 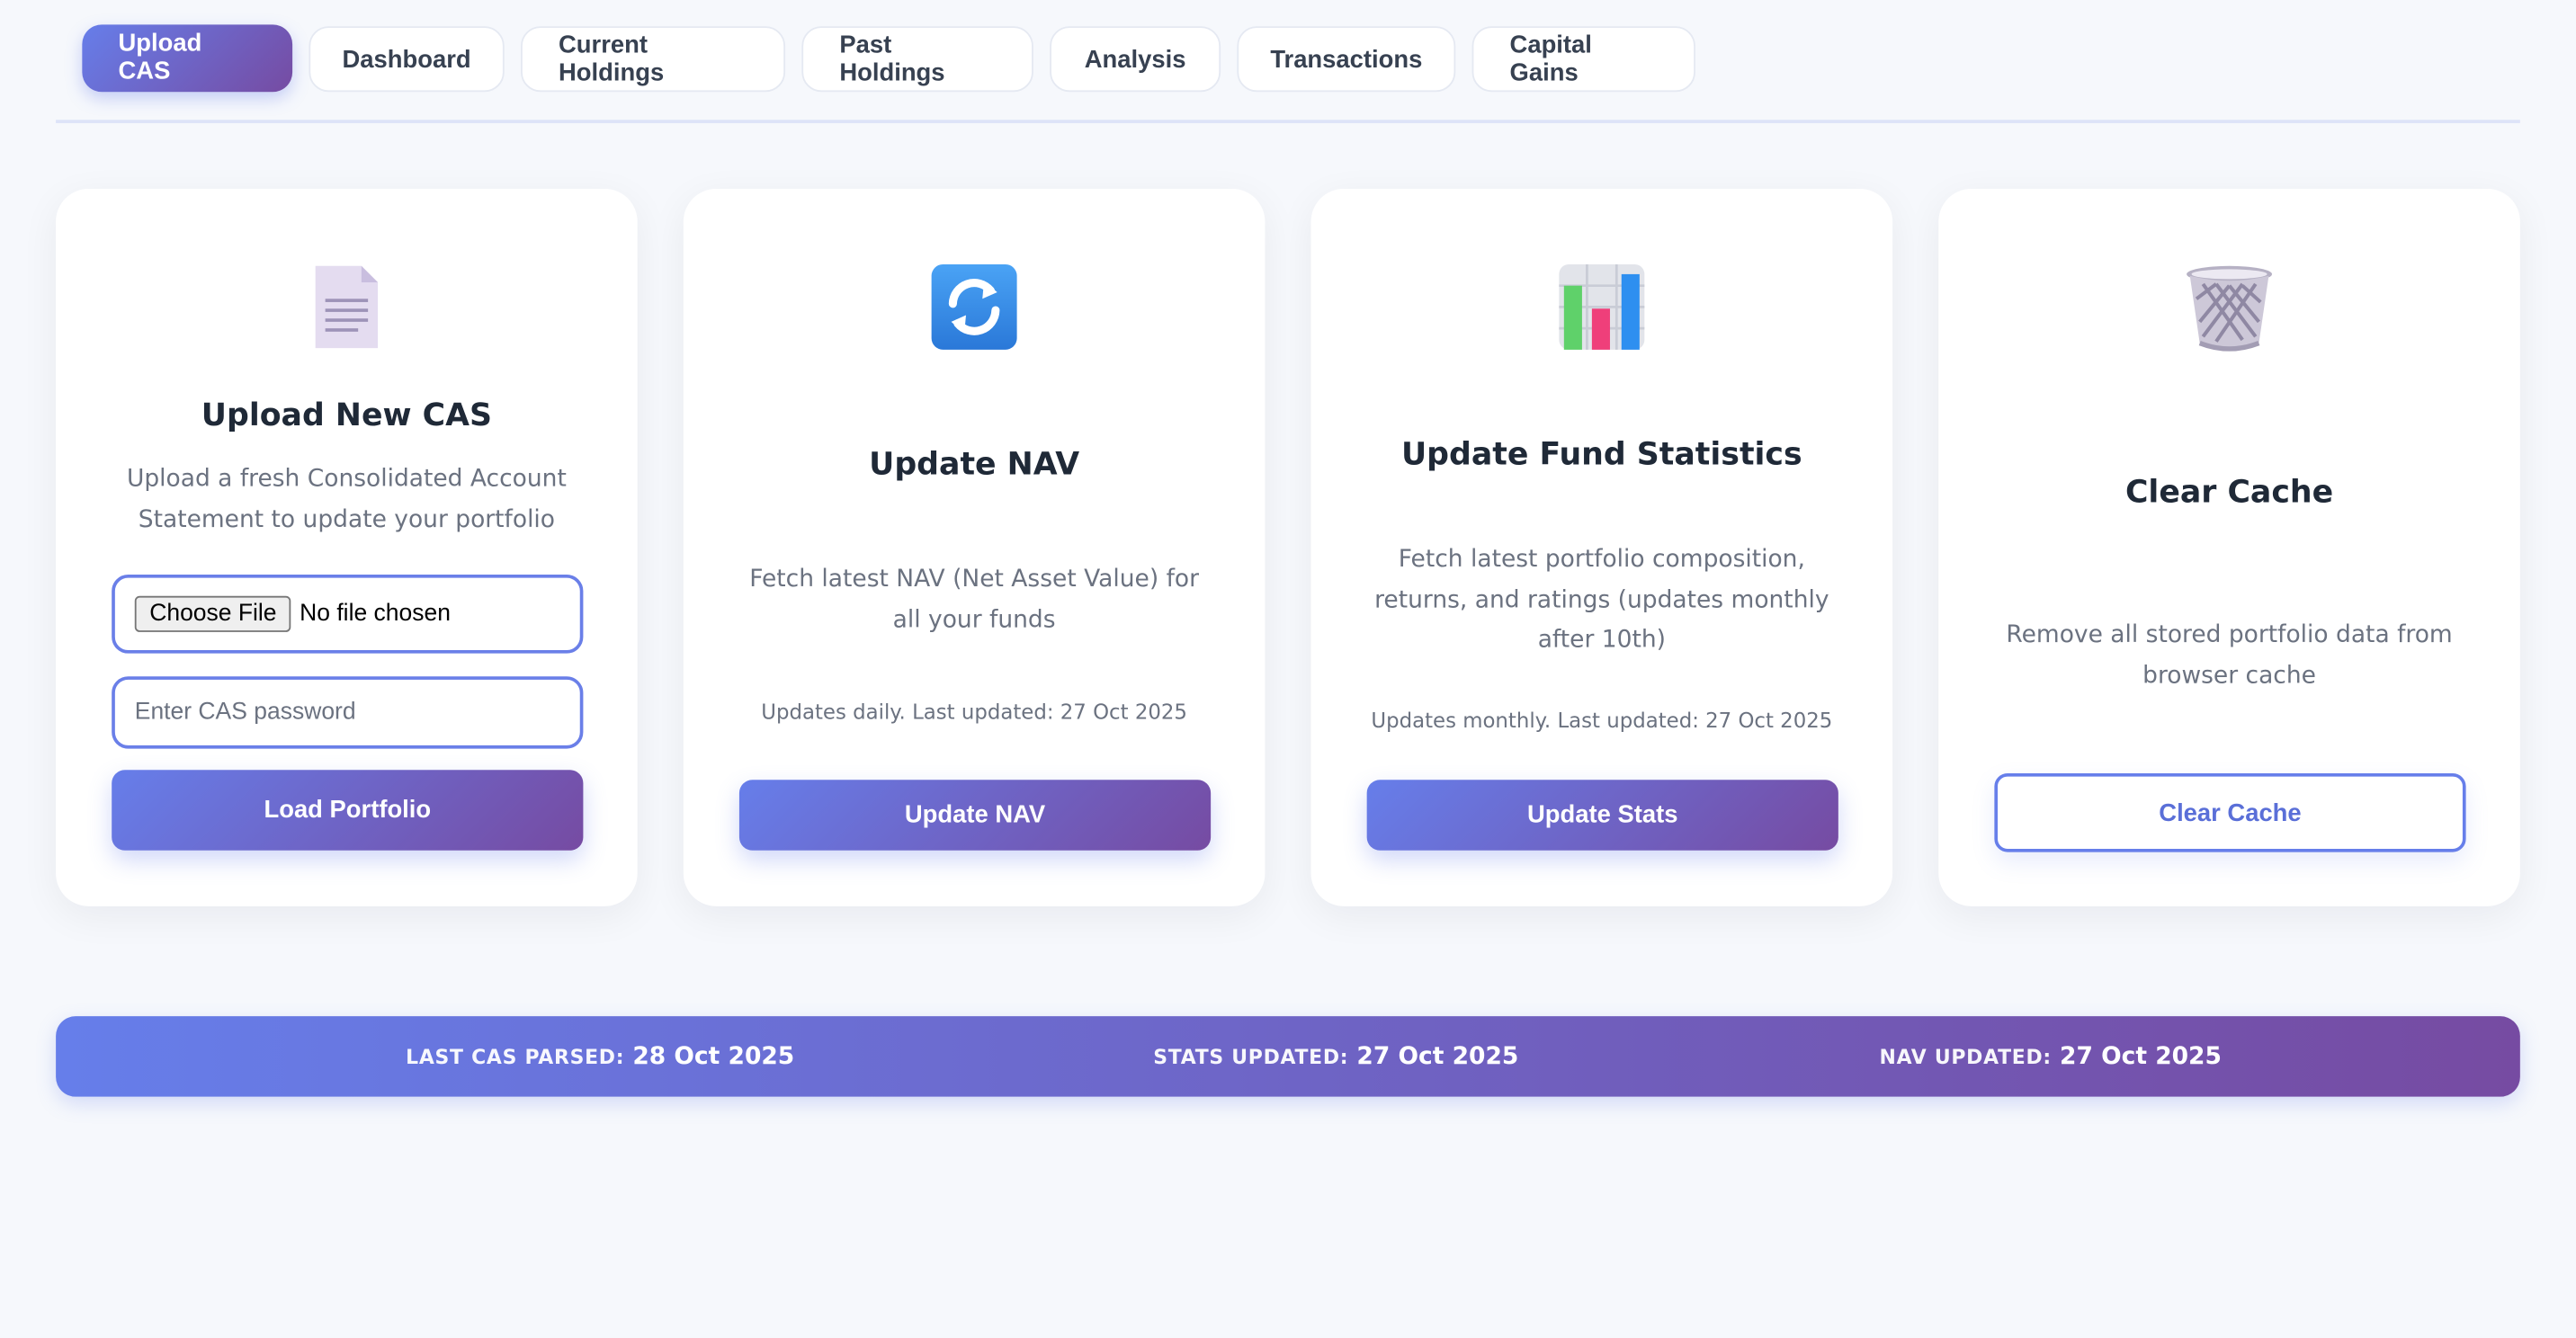 What do you see at coordinates (1346, 60) in the screenshot?
I see `tab-transactions: Transactions` at bounding box center [1346, 60].